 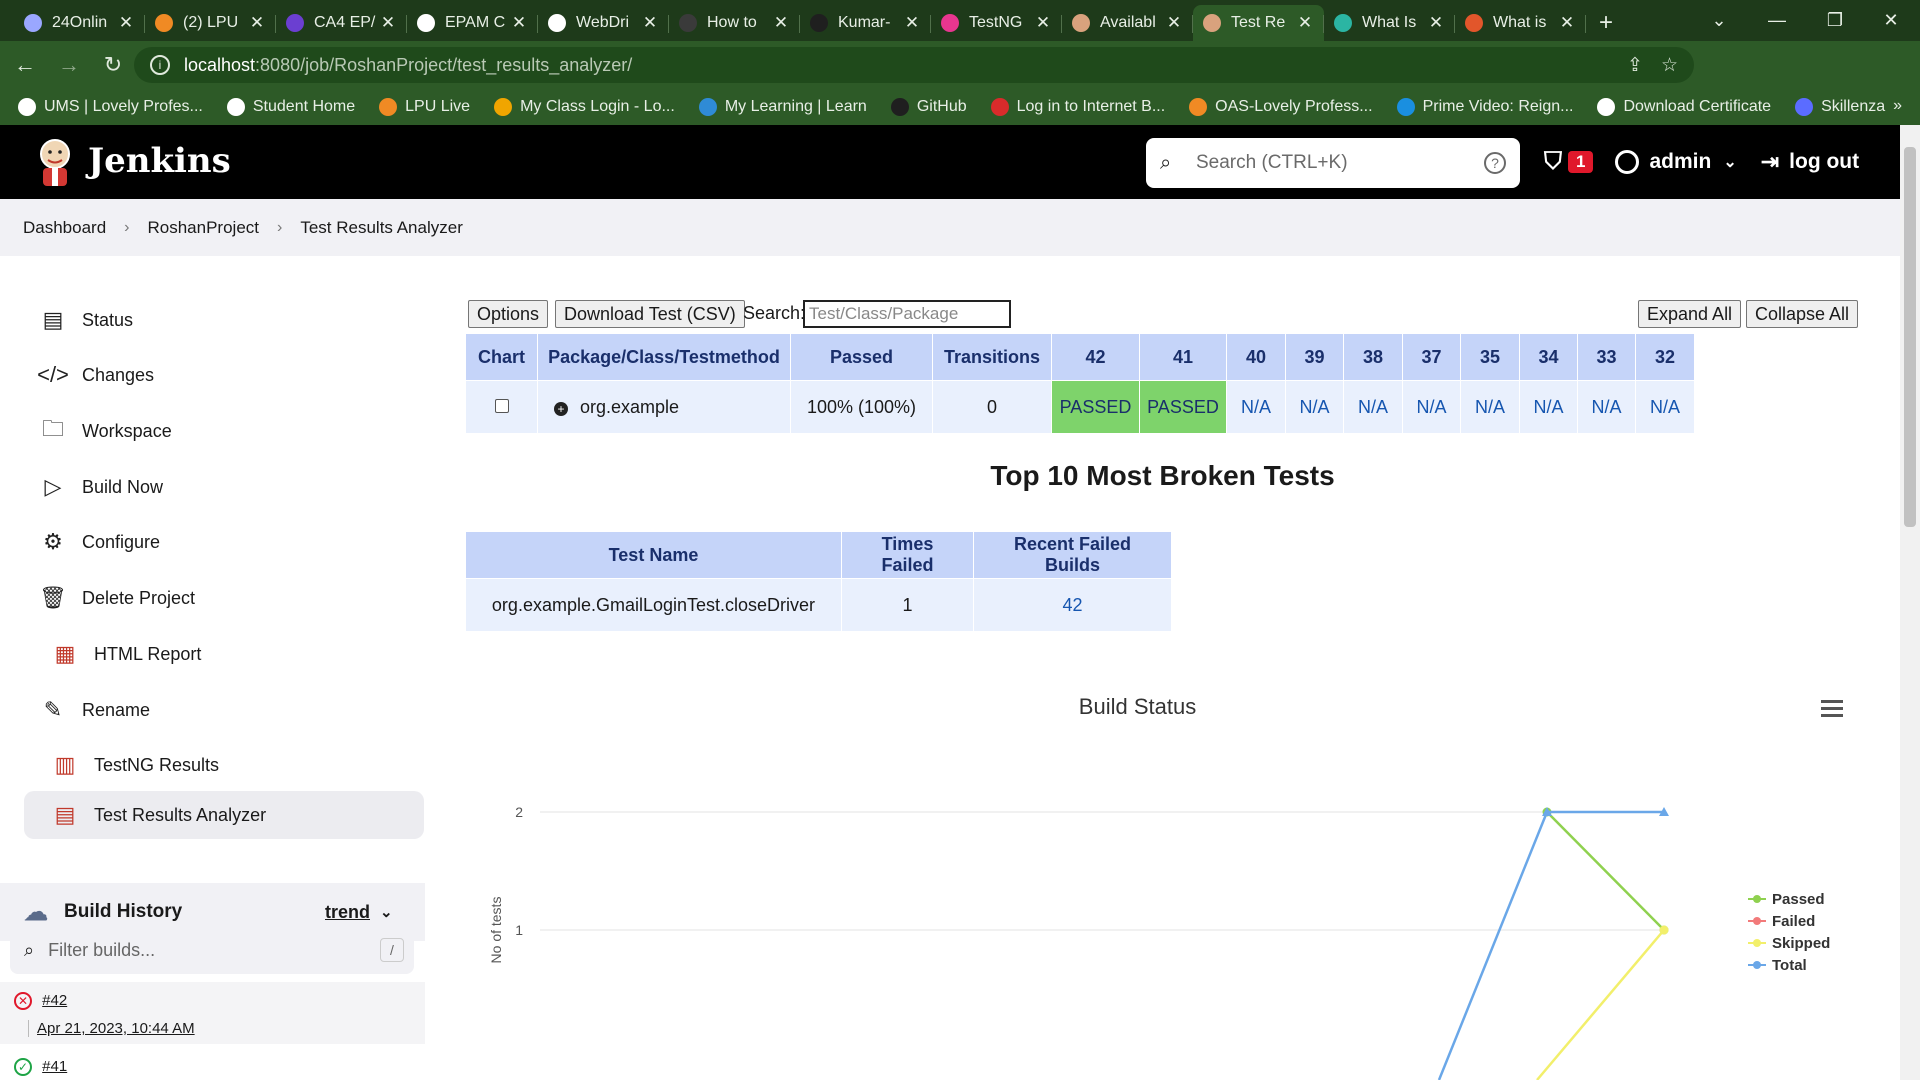 I want to click on browser-tab: What Is ✕, so click(x=1389, y=23).